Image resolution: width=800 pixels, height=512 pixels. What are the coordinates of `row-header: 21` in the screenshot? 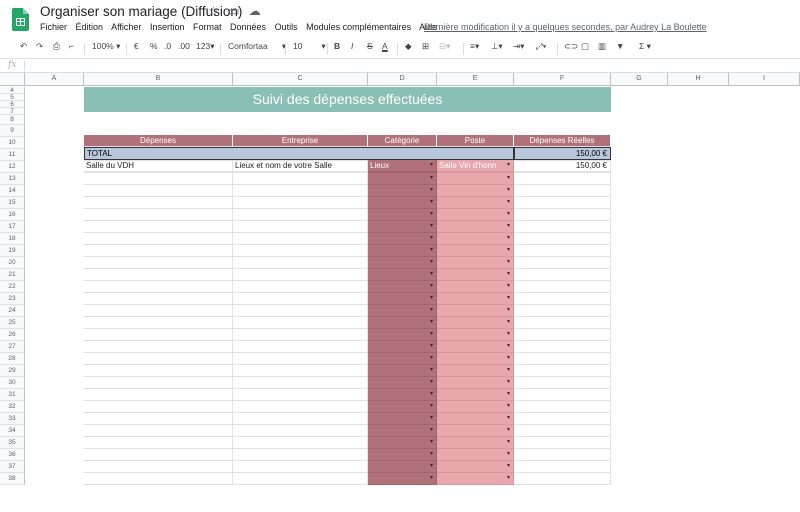 It's located at (12, 275).